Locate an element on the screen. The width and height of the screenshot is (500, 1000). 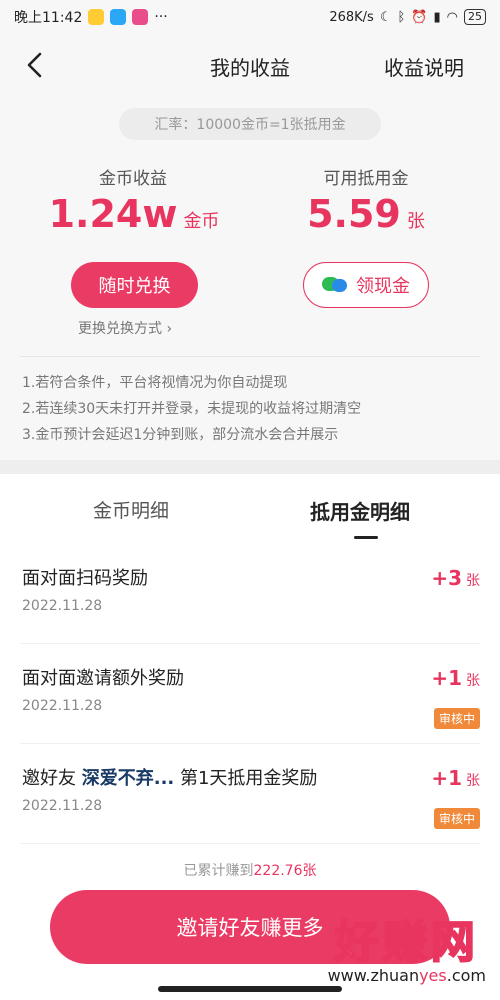
wifi-icon: ◠ is located at coordinates (452, 17).